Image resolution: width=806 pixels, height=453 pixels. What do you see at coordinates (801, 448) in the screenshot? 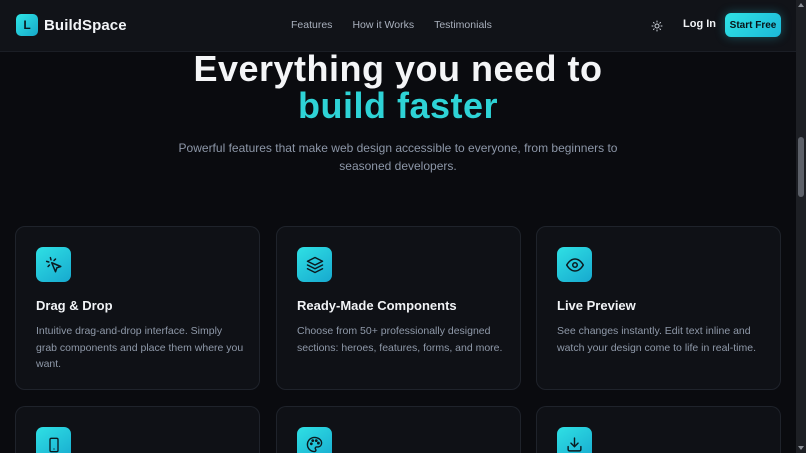
I see `scroll-down-arrow-icon` at bounding box center [801, 448].